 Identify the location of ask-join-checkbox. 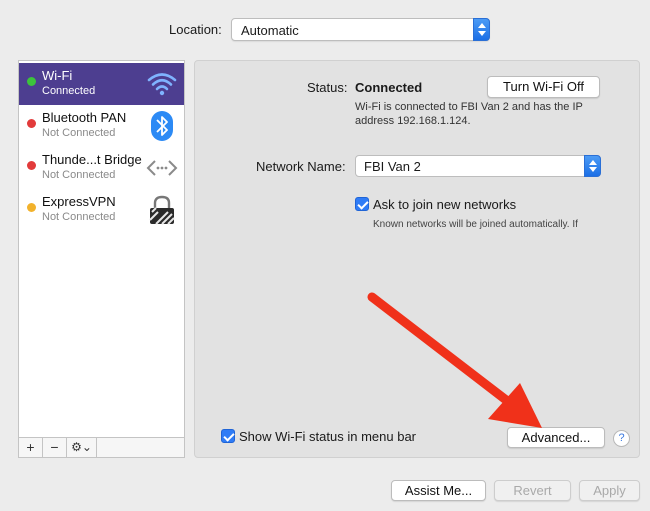
(362, 204).